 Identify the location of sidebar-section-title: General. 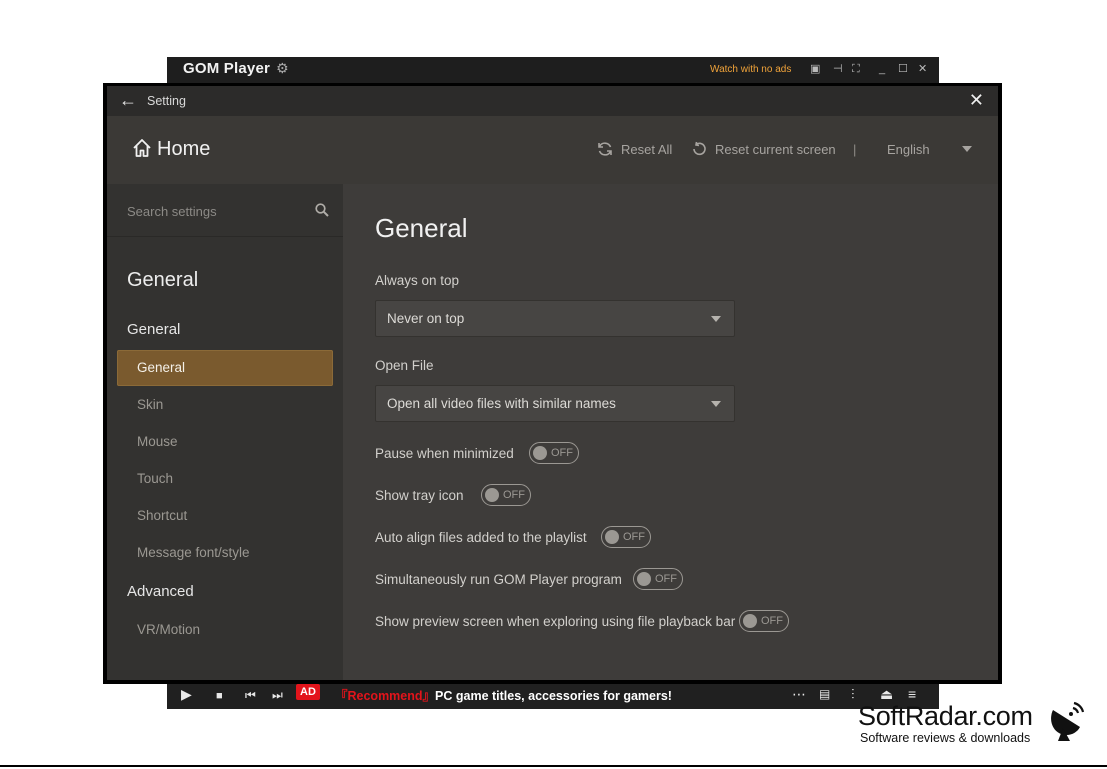
(163, 280).